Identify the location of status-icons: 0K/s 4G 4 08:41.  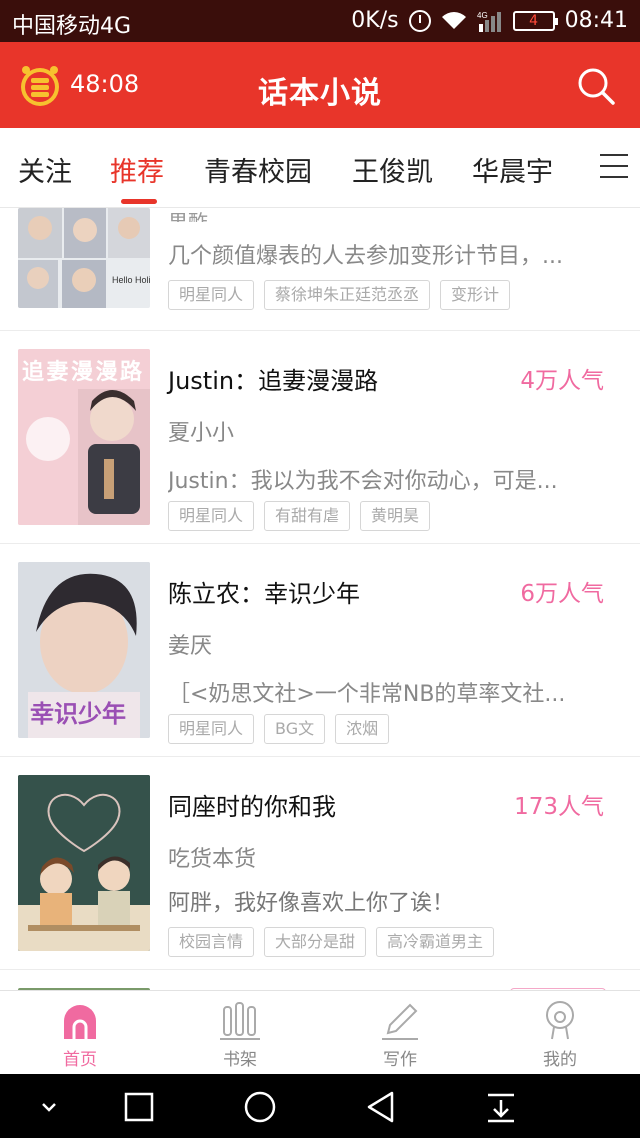
(489, 20).